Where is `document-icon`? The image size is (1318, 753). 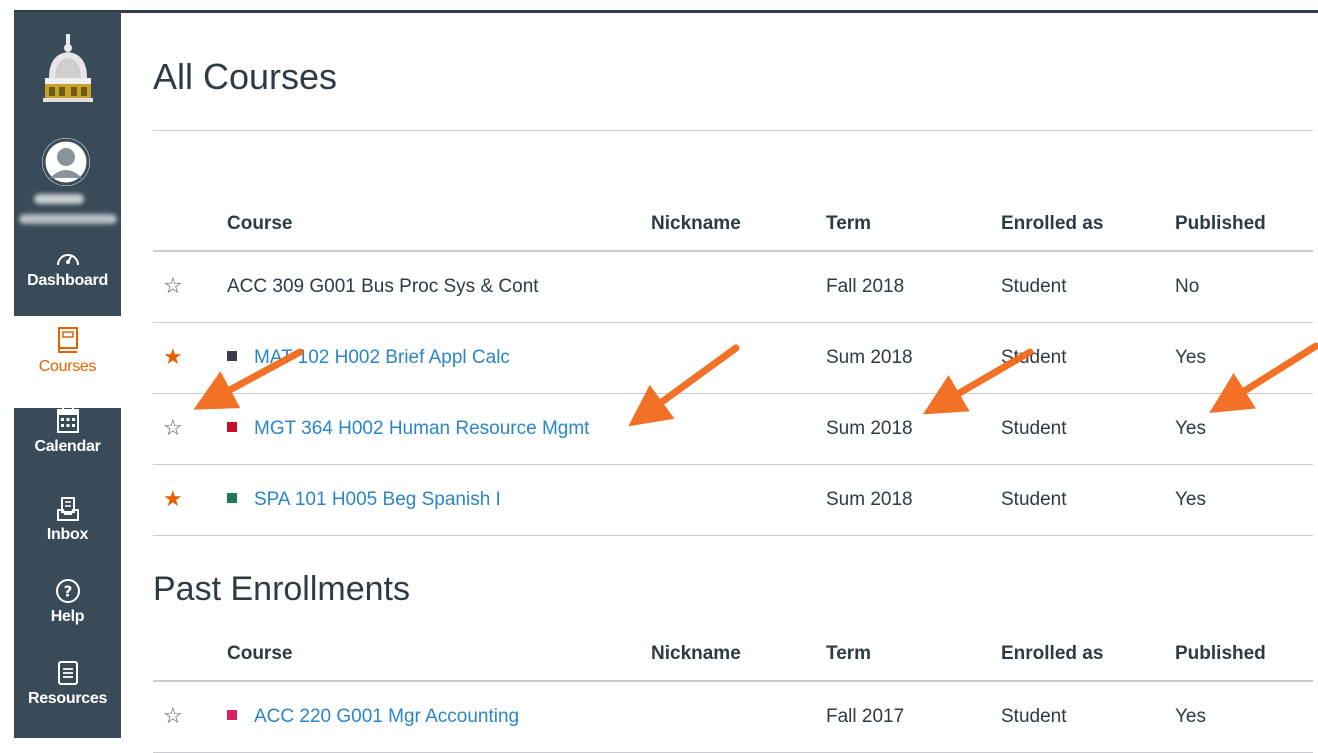
document-icon is located at coordinates (67, 673).